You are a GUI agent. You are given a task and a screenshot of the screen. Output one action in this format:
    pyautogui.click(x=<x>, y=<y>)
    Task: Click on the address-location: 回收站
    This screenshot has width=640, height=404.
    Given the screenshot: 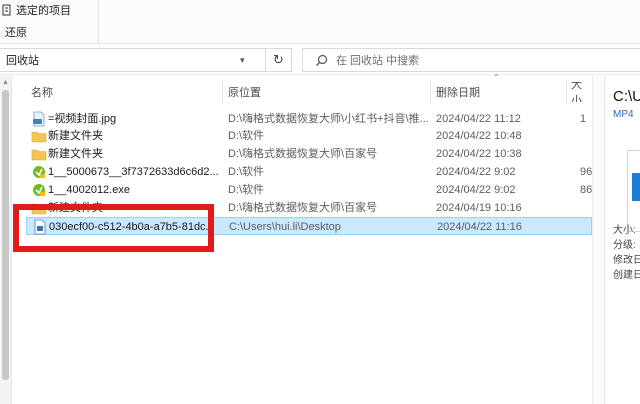 What is the action you would take?
    pyautogui.click(x=22, y=61)
    